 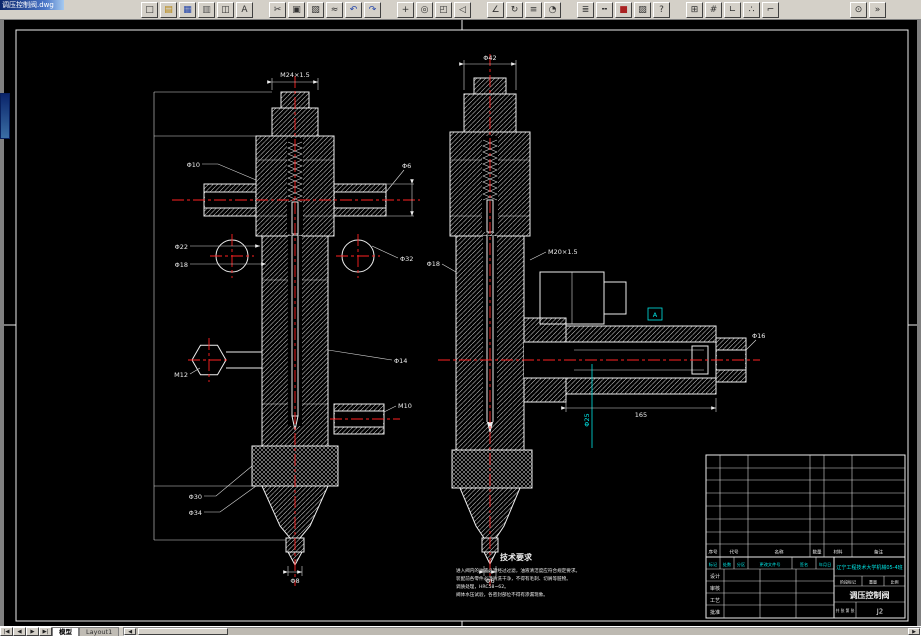 I want to click on zoom-previous-icon: ◁, so click(x=462, y=9).